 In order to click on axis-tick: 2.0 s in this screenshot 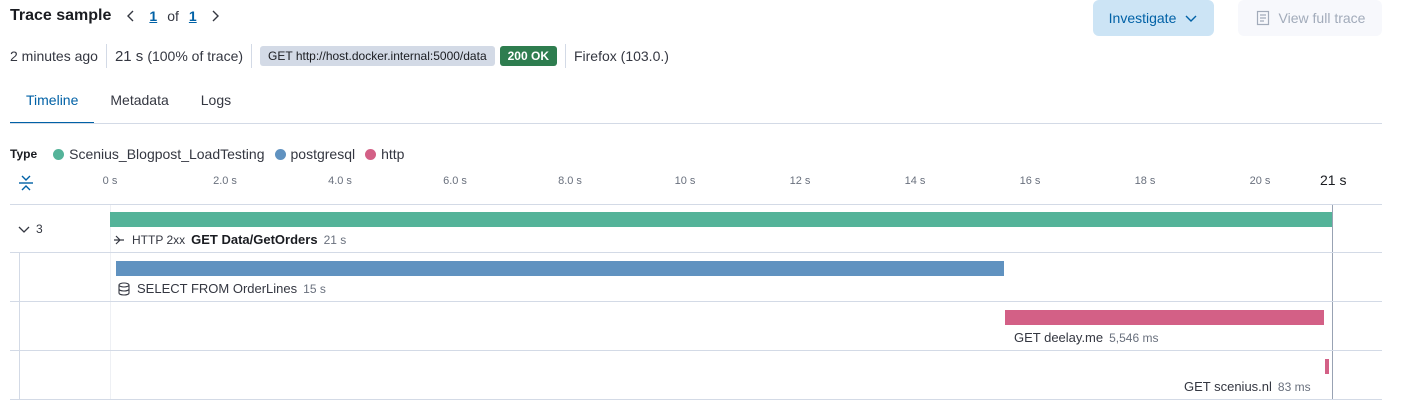, I will do `click(225, 181)`.